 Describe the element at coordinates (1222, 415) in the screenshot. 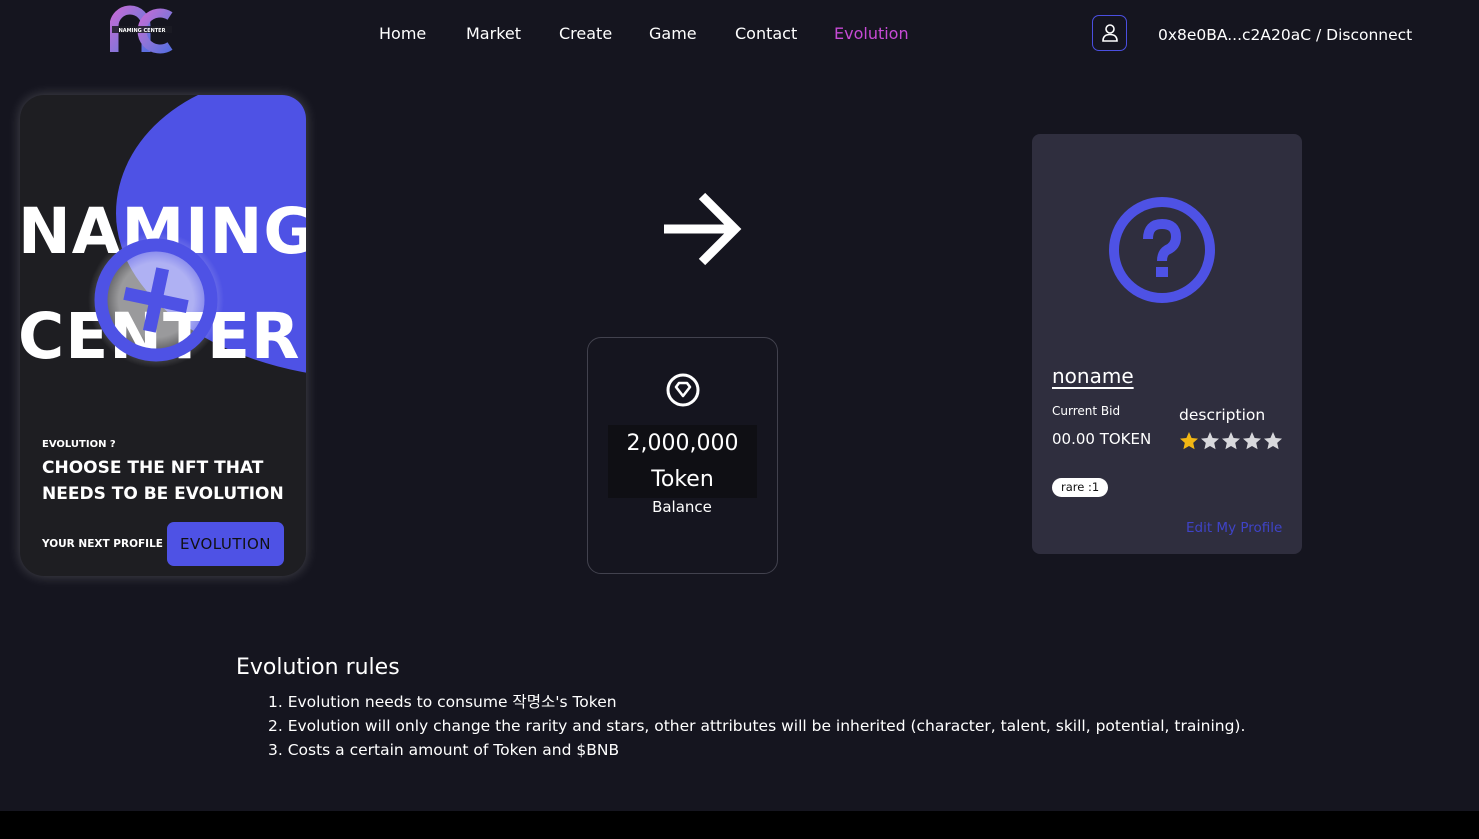

I see `description-text: description` at that location.